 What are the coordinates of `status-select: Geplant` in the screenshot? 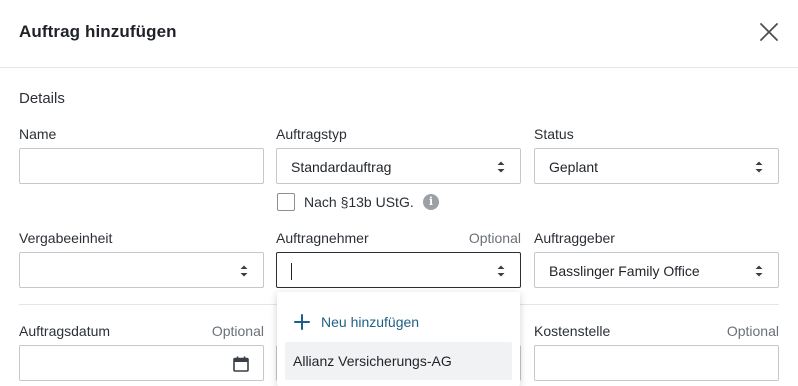 It's located at (656, 166).